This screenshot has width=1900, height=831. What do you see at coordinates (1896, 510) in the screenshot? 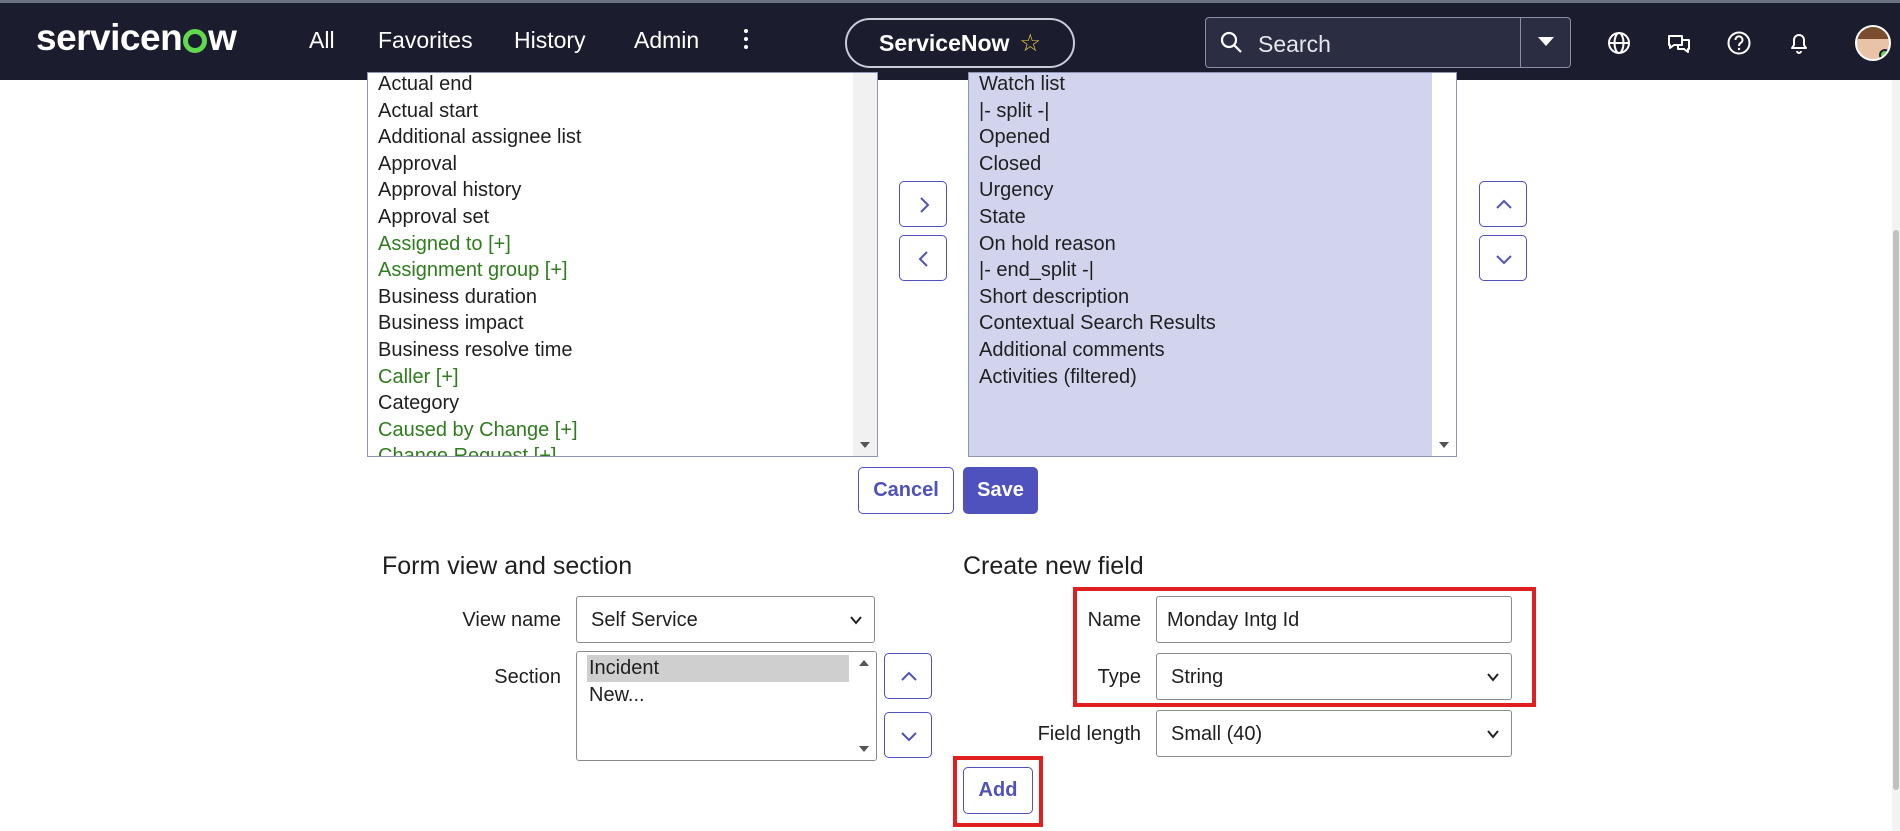
I see `page-scroll-thumb` at bounding box center [1896, 510].